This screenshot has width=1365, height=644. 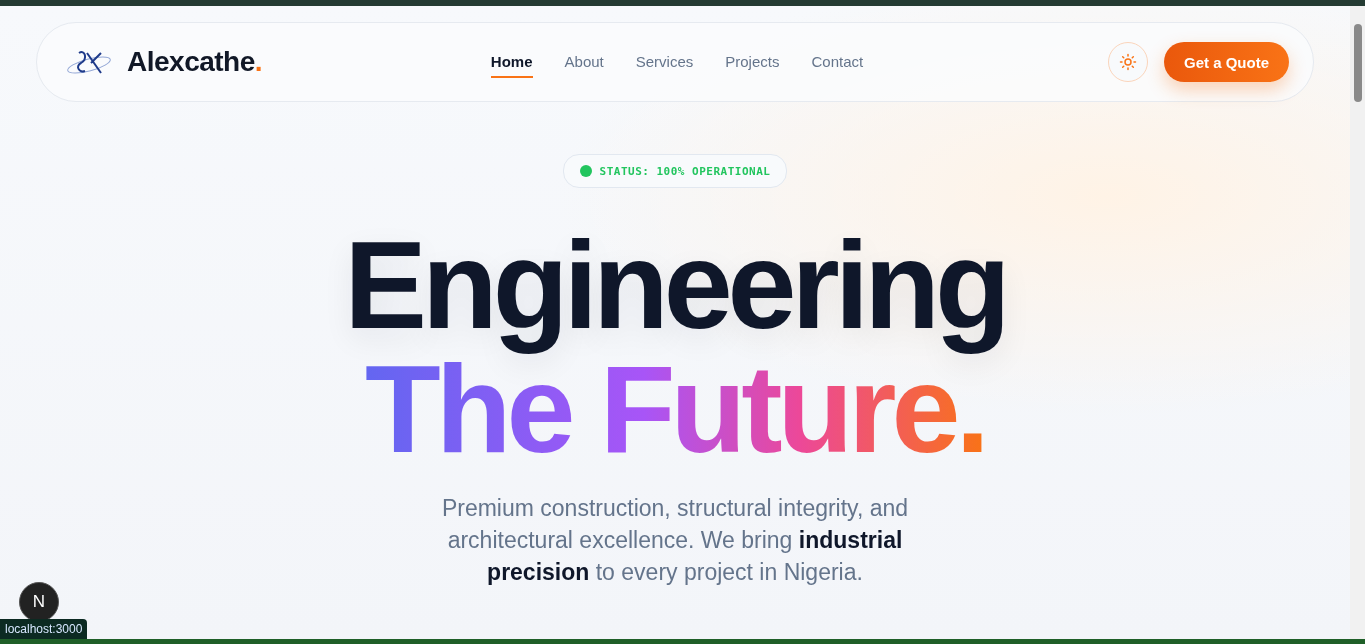 What do you see at coordinates (1357, 322) in the screenshot?
I see `scrollbar` at bounding box center [1357, 322].